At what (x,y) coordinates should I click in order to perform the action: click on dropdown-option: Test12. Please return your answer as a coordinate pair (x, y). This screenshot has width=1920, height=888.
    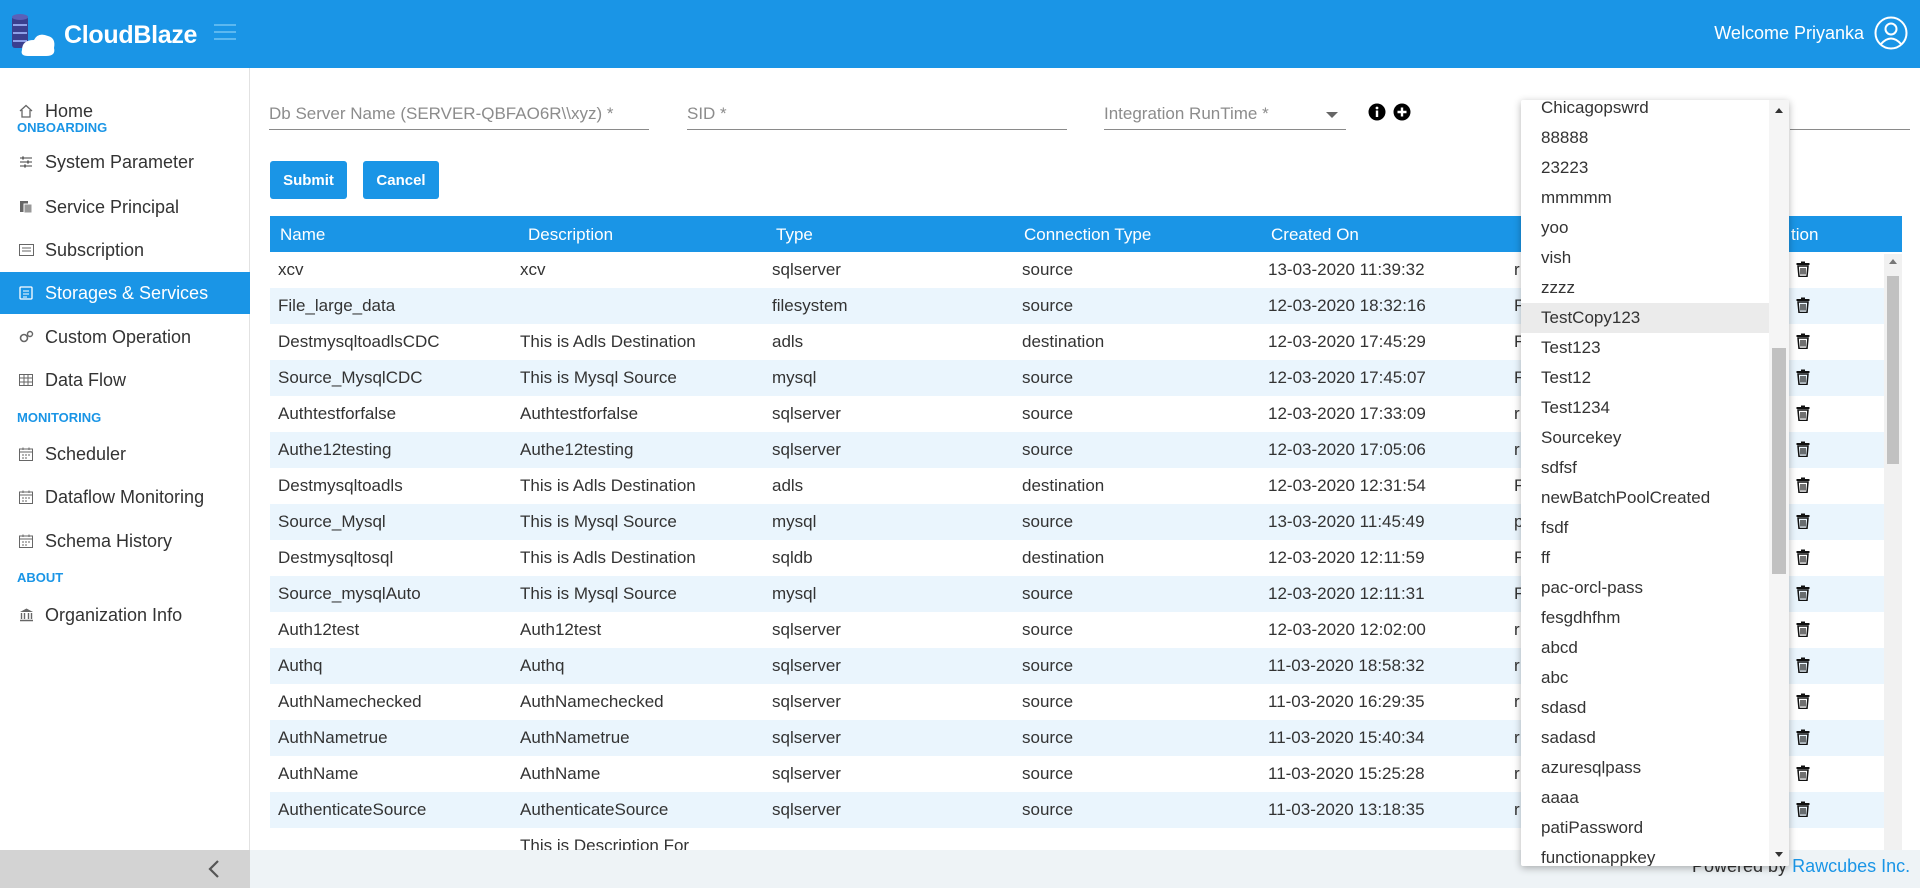
    Looking at the image, I should click on (1645, 378).